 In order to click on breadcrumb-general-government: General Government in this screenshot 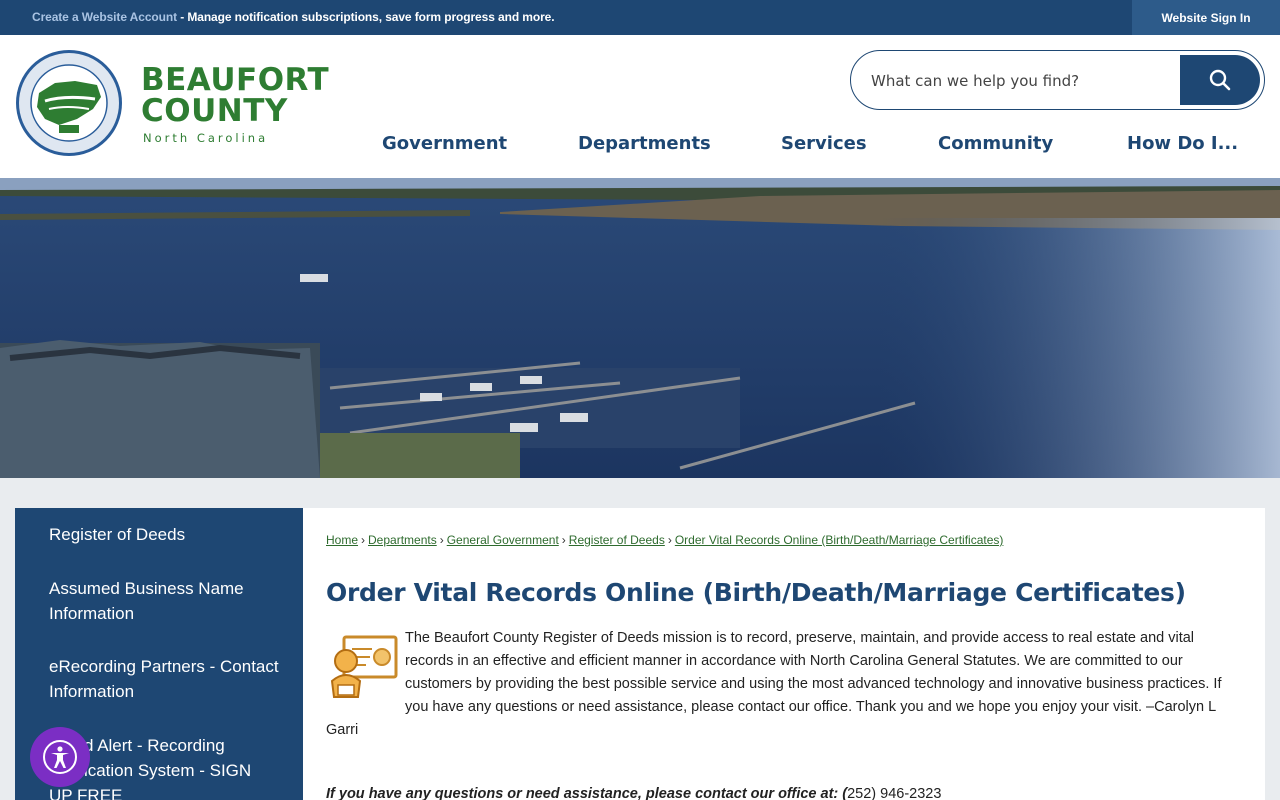, I will do `click(503, 540)`.